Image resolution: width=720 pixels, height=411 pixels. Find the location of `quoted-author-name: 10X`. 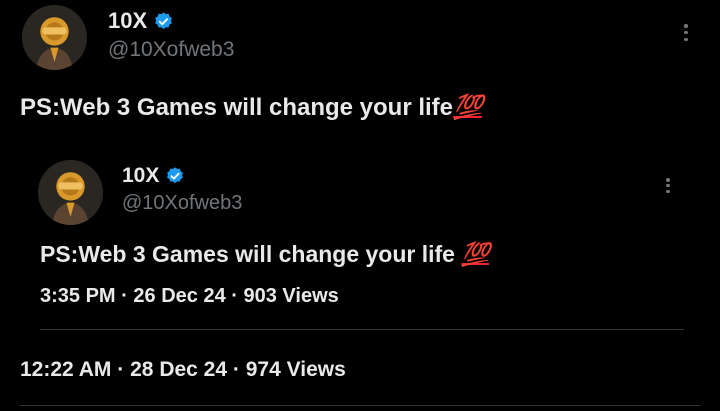

quoted-author-name: 10X is located at coordinates (153, 176).